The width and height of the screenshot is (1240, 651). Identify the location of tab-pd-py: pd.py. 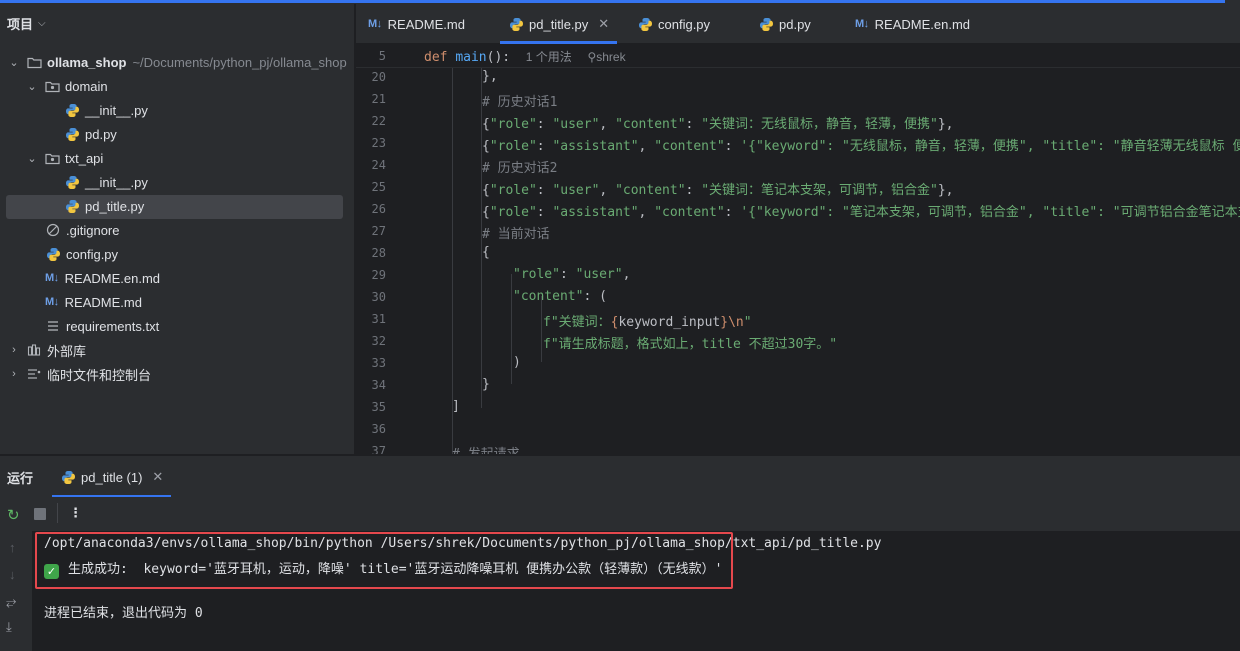
(784, 24).